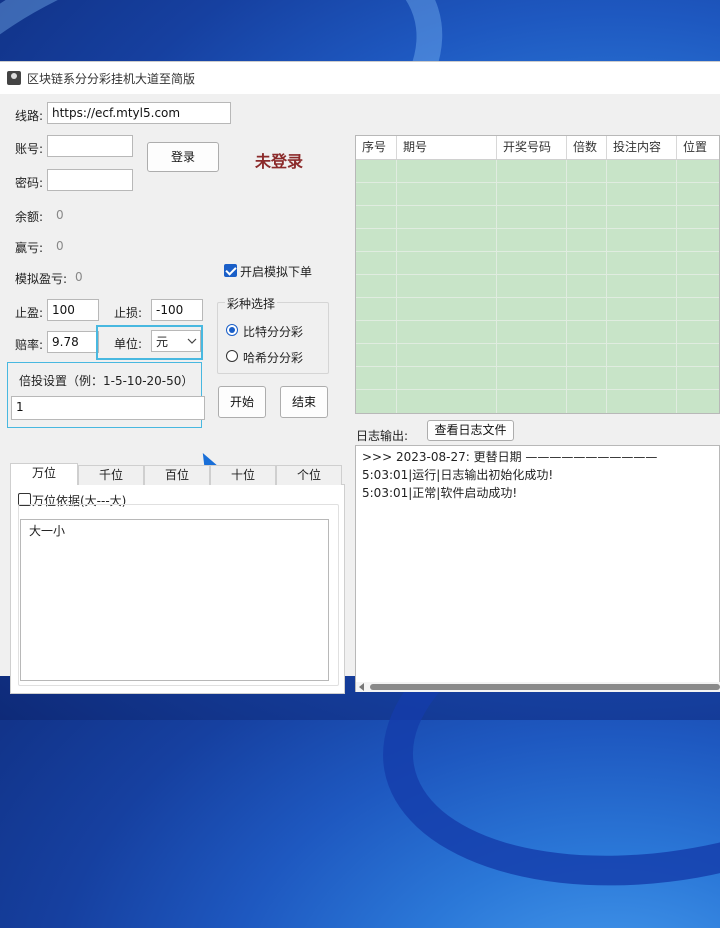  Describe the element at coordinates (243, 475) in the screenshot. I see `tab-shi: 十位` at that location.